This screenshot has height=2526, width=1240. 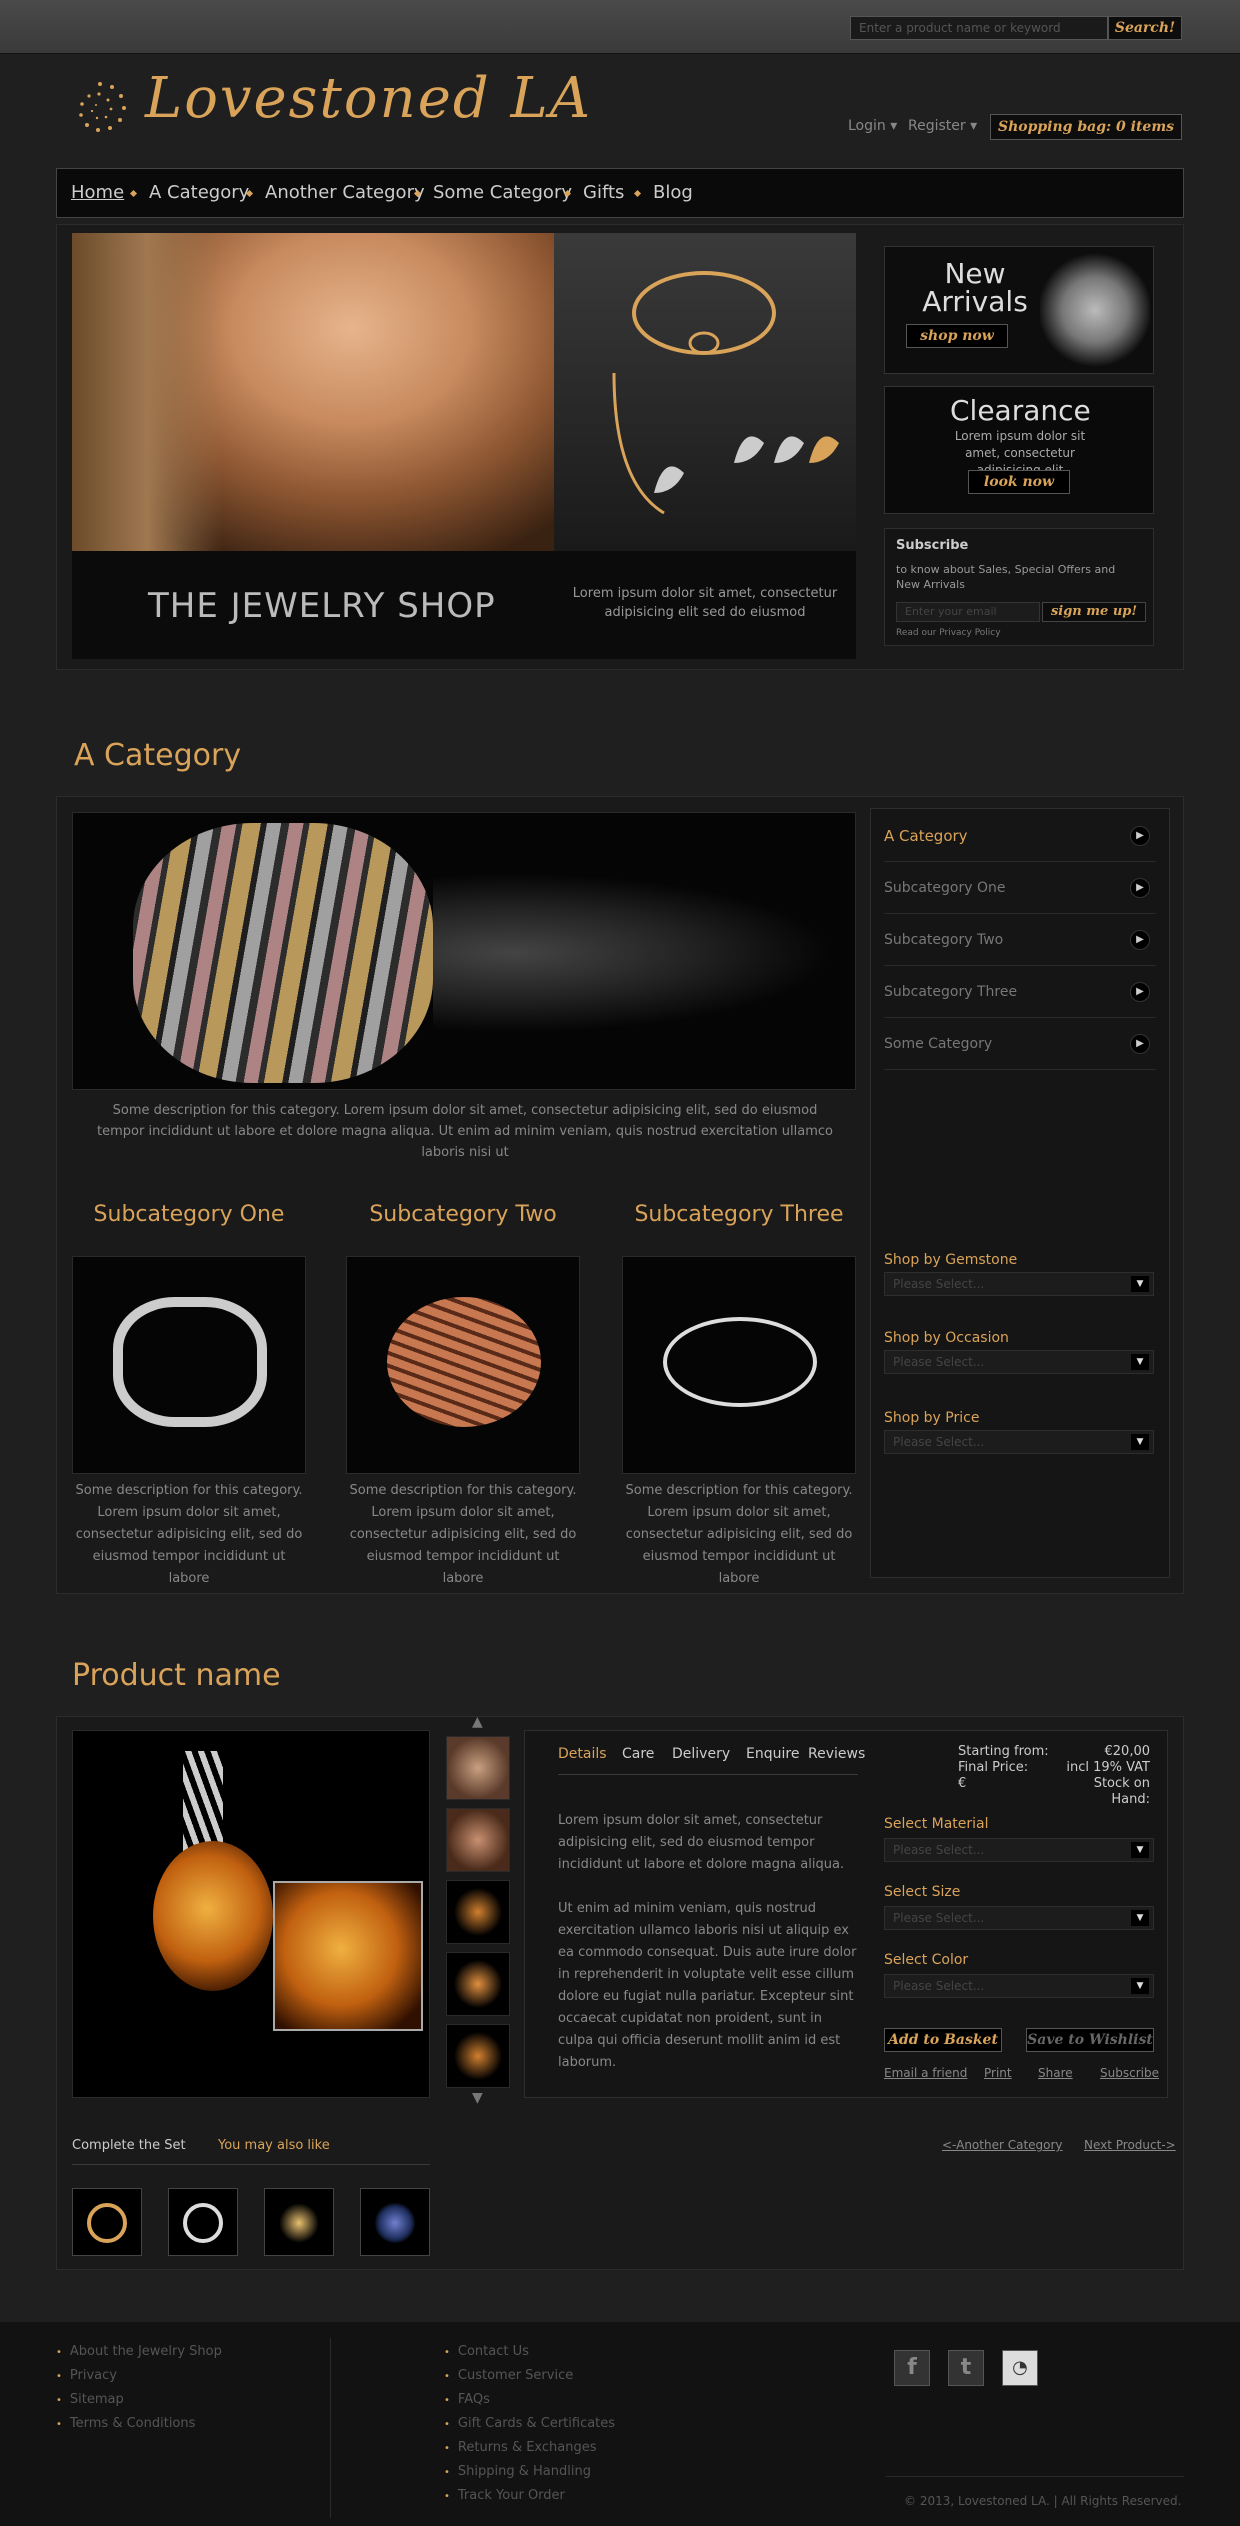 What do you see at coordinates (948, 633) in the screenshot?
I see `privacy-policy-link: Read our Privacy Policy` at bounding box center [948, 633].